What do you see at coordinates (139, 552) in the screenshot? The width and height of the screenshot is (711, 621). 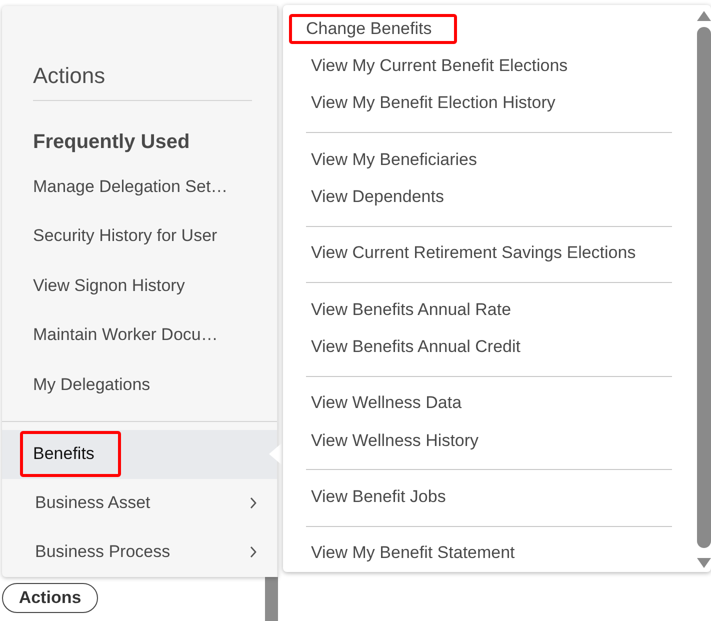 I see `category-item: Business Process` at bounding box center [139, 552].